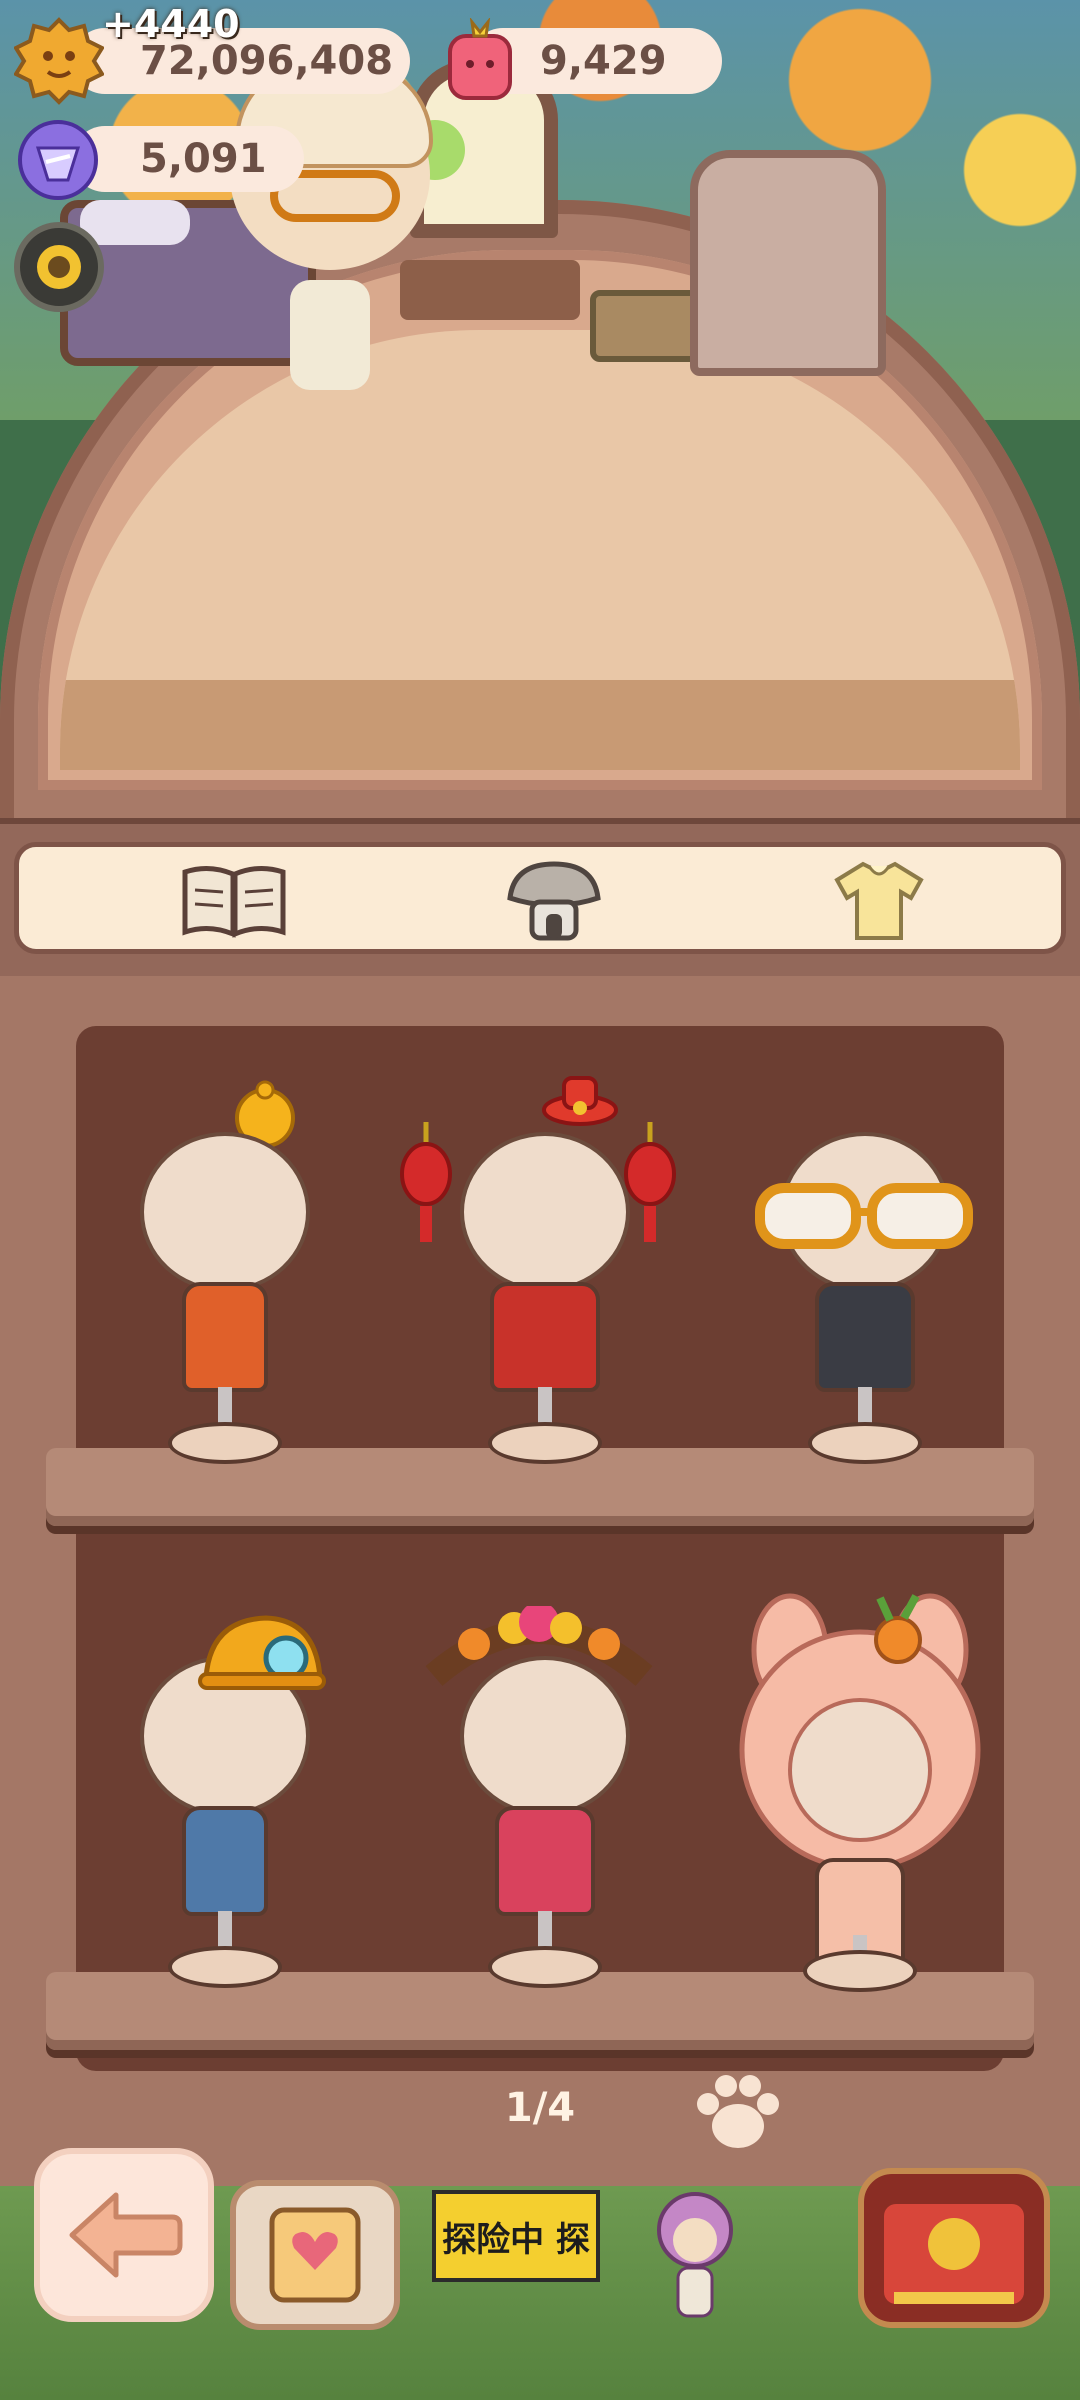  I want to click on npc-character, so click(695, 2256).